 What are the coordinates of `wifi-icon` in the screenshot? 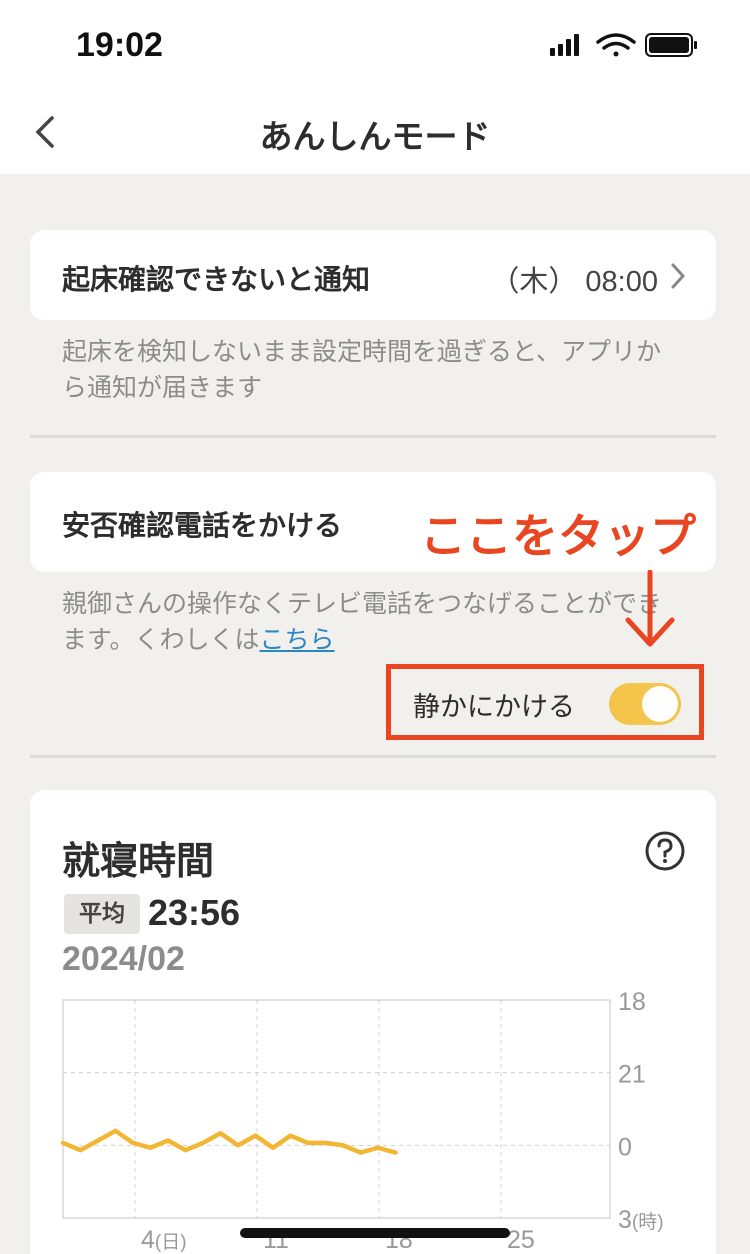 It's located at (616, 45).